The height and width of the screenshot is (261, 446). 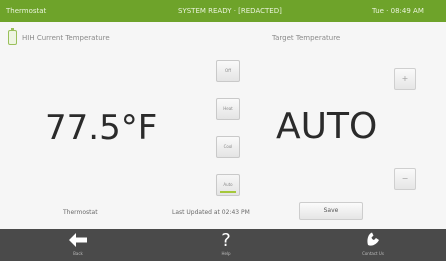 What do you see at coordinates (26, 11) in the screenshot?
I see `app-title: Thermostat` at bounding box center [26, 11].